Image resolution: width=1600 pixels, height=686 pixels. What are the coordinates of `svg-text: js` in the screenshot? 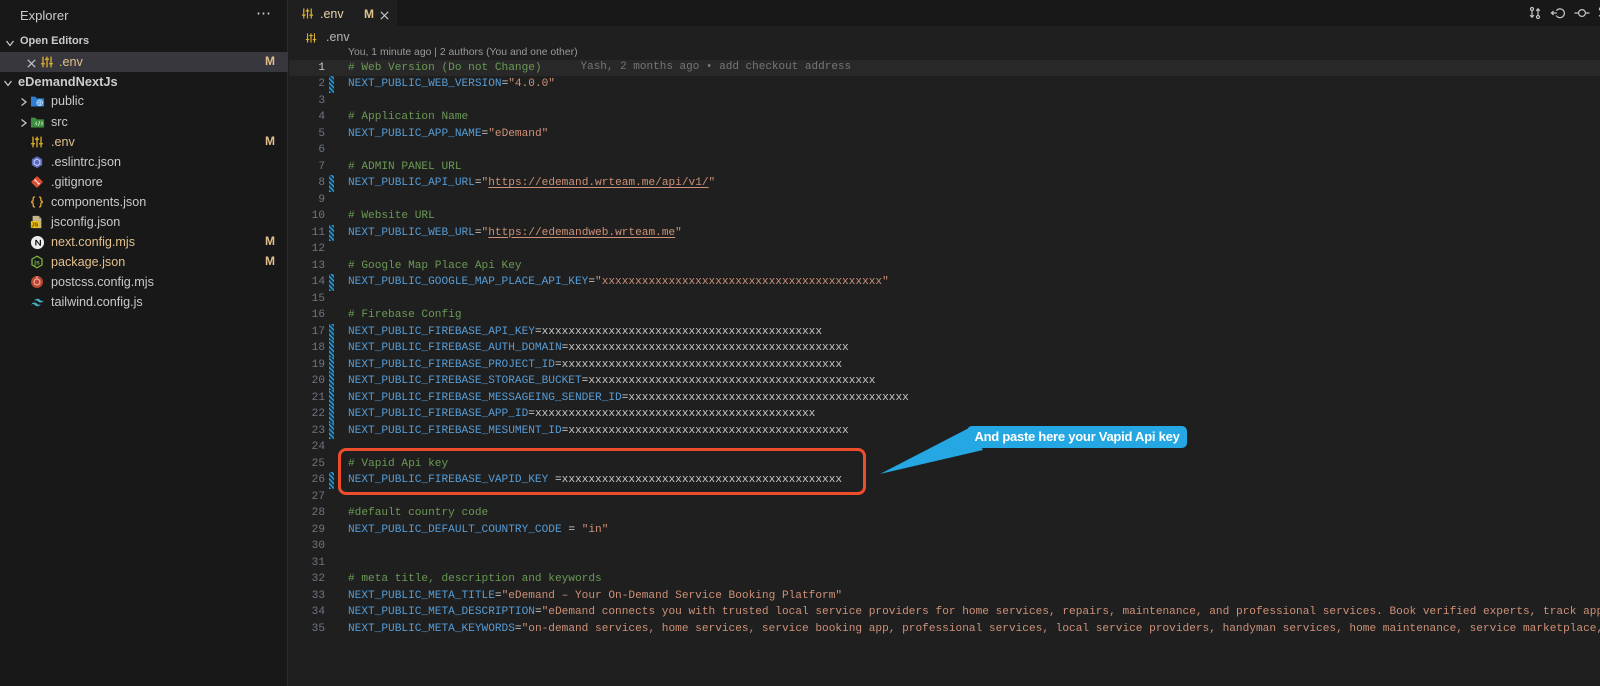 It's located at (36, 263).